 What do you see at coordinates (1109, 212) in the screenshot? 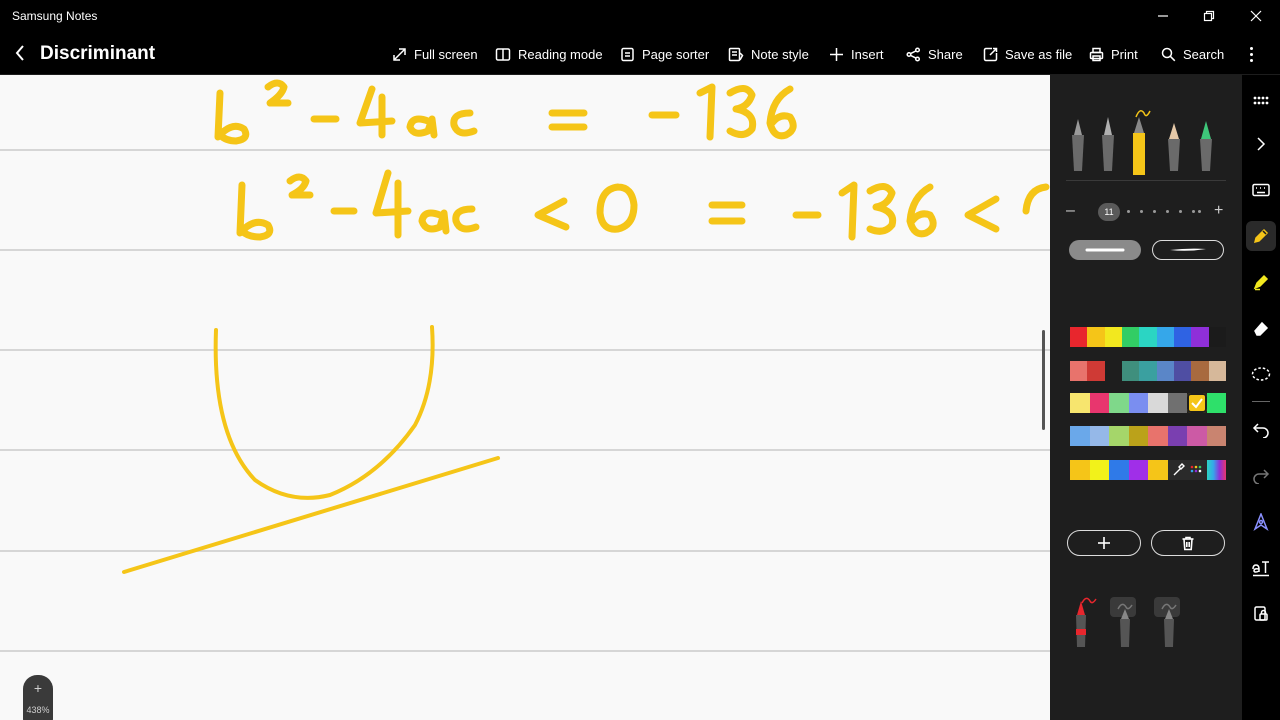
I see `pen-size-value: 11` at bounding box center [1109, 212].